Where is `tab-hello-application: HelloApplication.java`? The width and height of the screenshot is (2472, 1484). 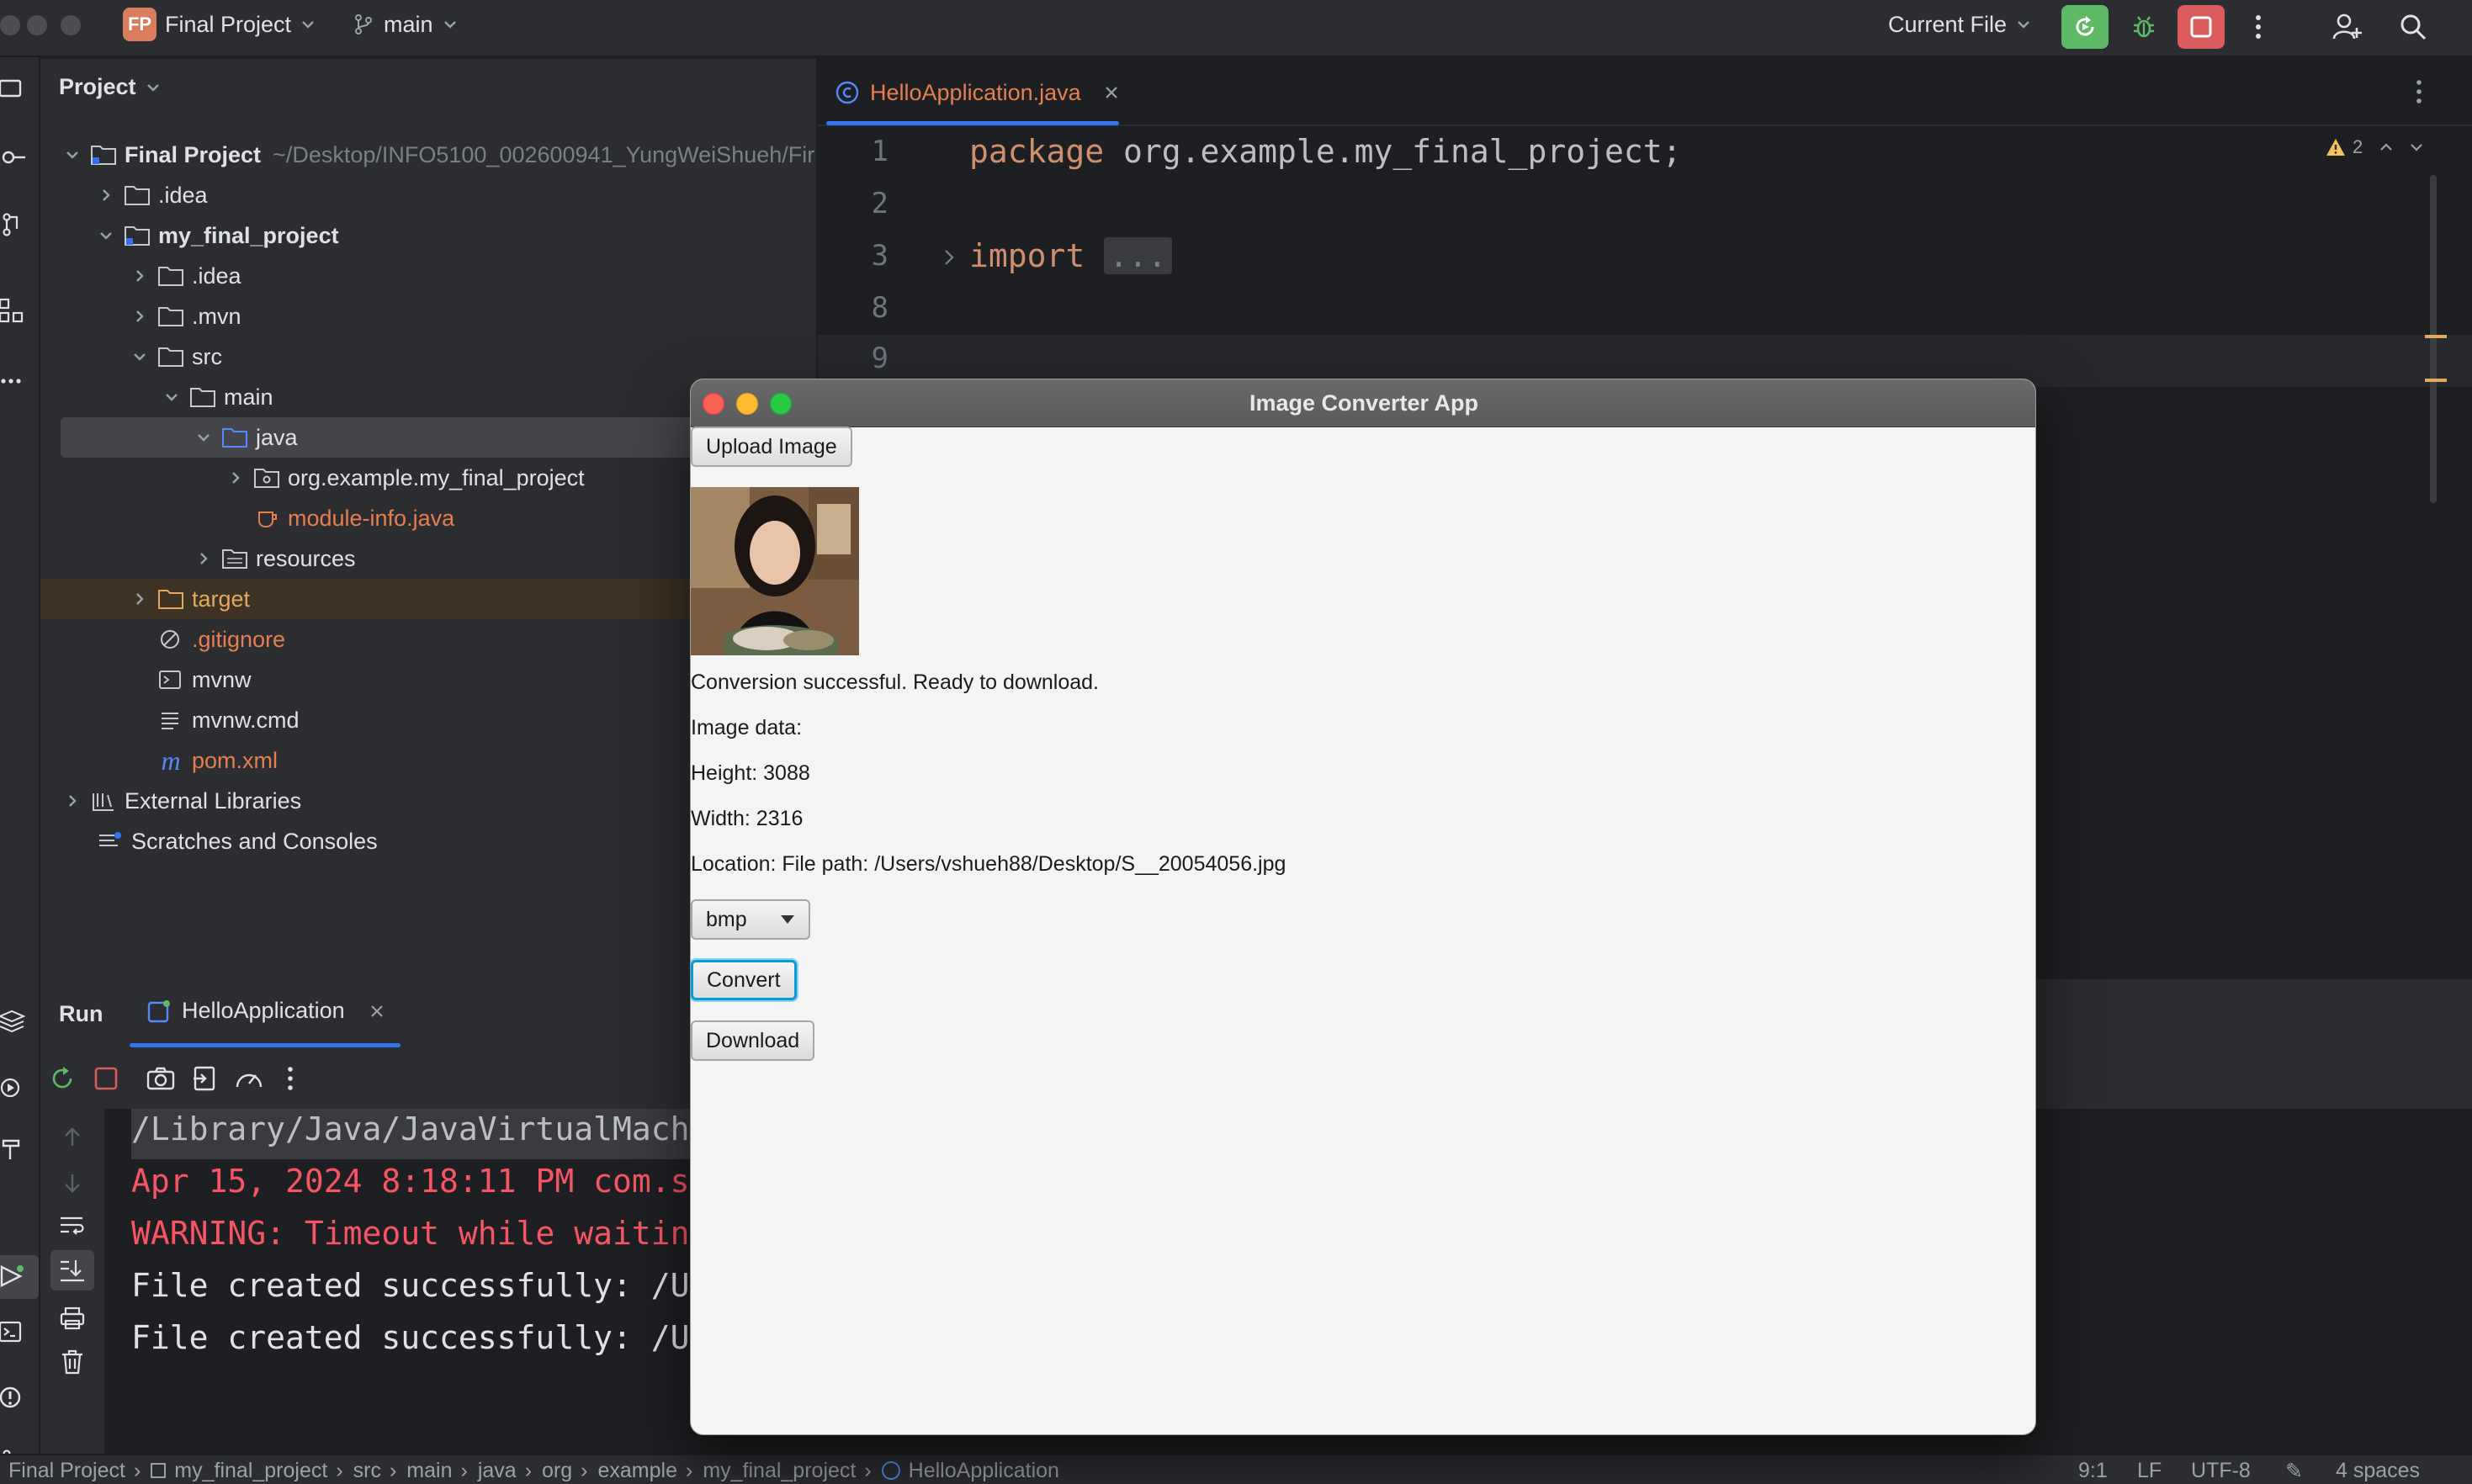
tab-hello-application: HelloApplication.java is located at coordinates (977, 92).